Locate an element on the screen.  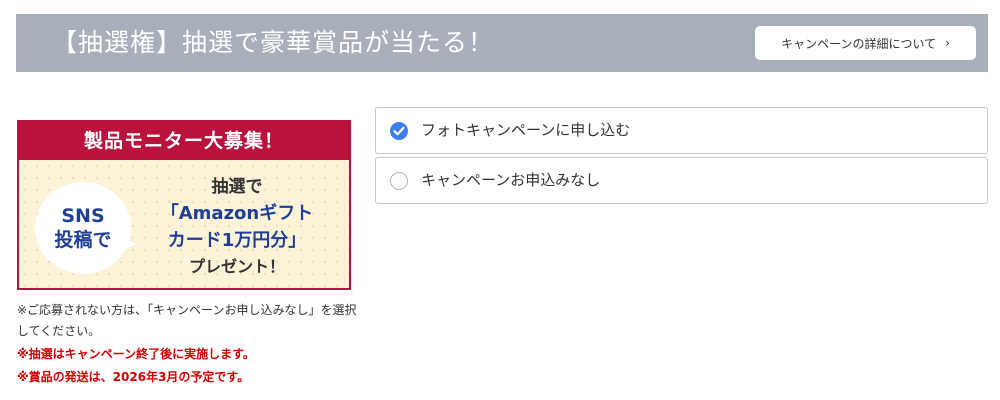
campaign-details-label: キャンペーンの詳細について is located at coordinates (859, 43).